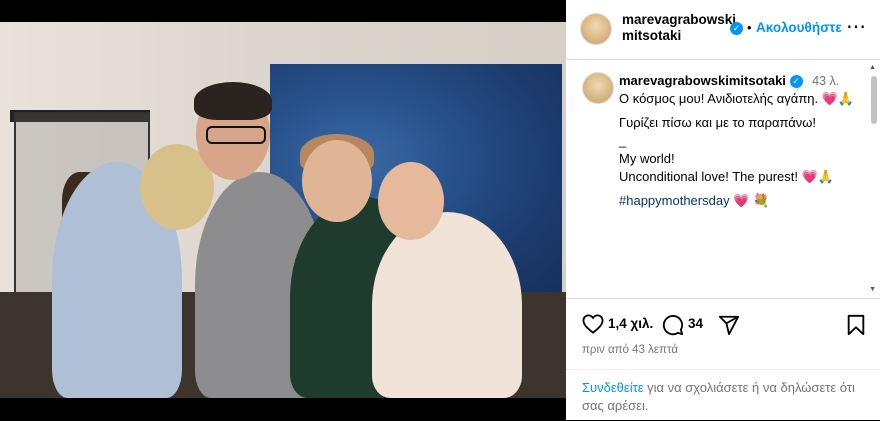 This screenshot has width=880, height=421. Describe the element at coordinates (702, 80) in the screenshot. I see `caption-username: marevagrabowskimitsotaki` at that location.